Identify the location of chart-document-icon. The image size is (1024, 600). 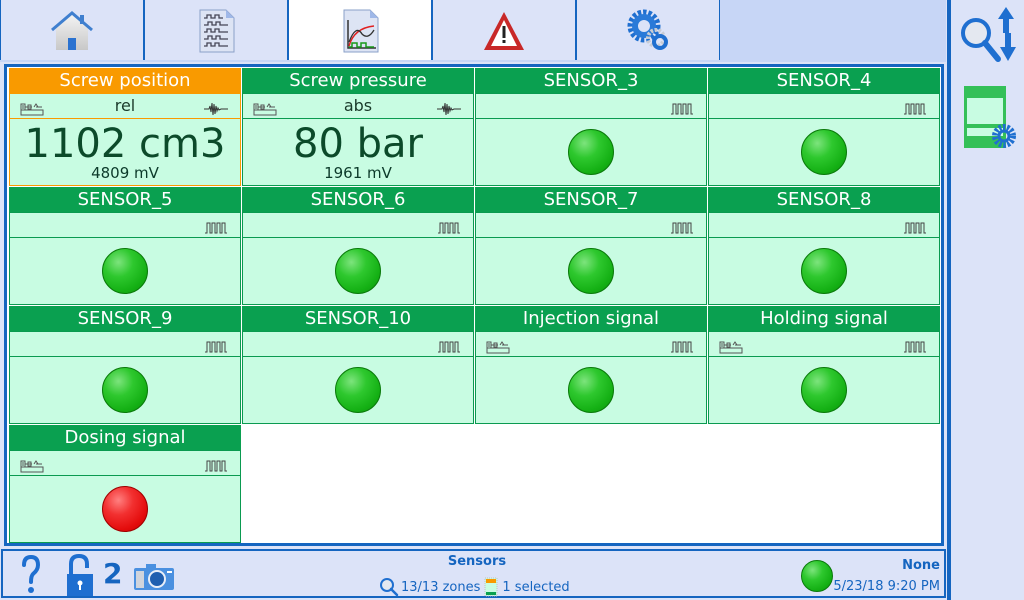
(361, 31).